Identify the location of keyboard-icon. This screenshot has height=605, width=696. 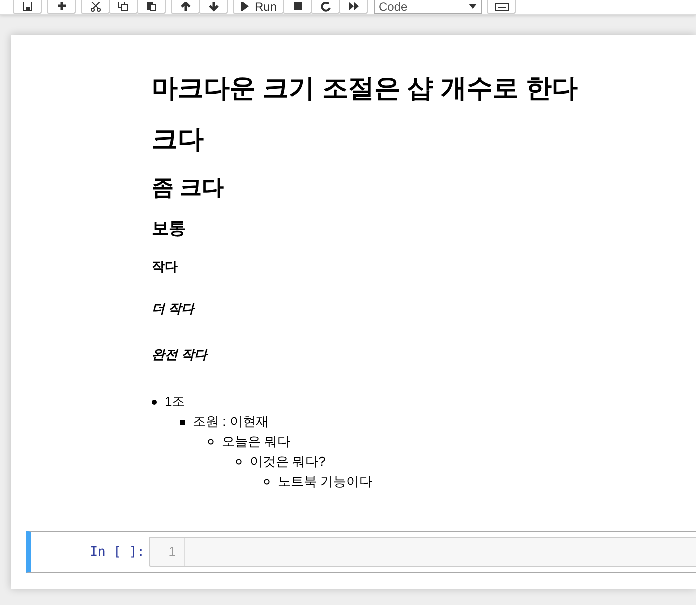
(501, 6).